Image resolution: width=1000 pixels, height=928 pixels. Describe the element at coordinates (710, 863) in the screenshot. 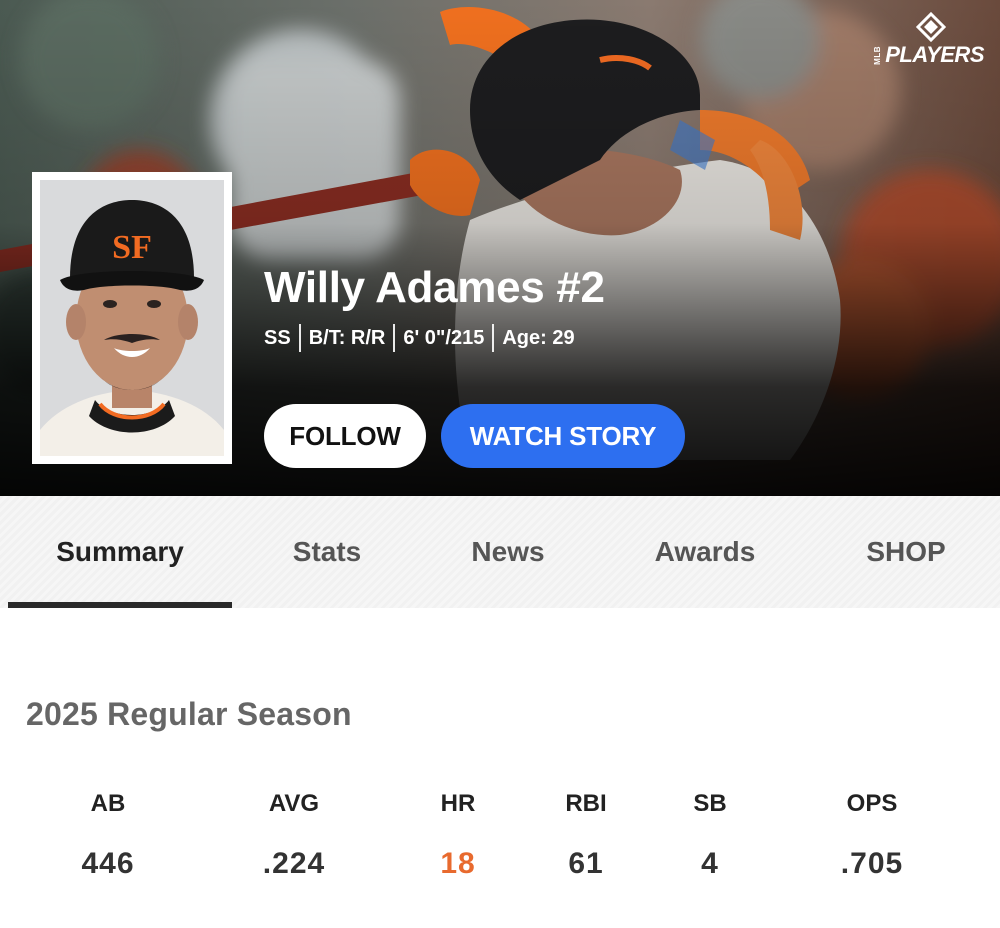

I see `stat-value: 4` at that location.